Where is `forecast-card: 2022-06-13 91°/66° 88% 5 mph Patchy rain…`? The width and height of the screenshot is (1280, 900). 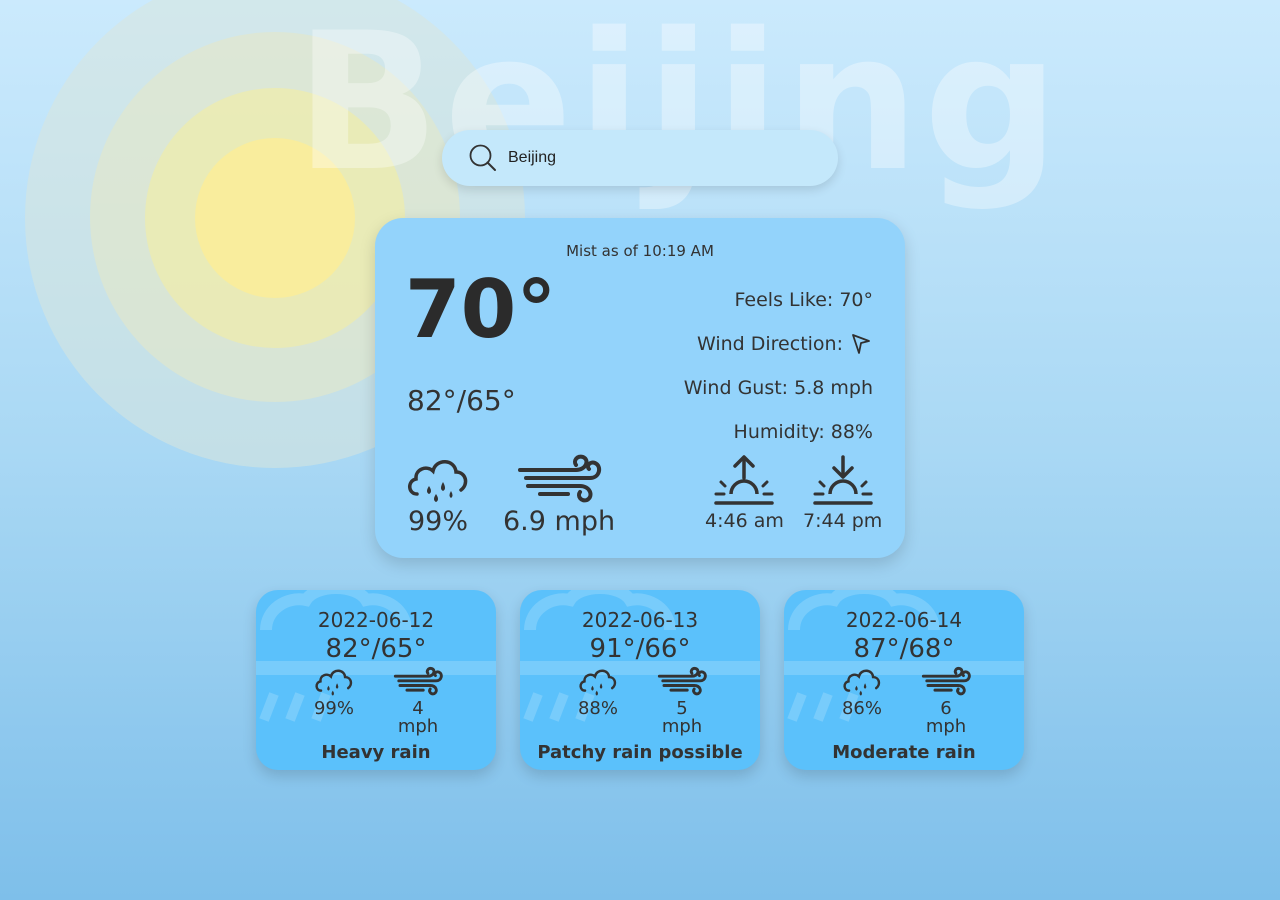 forecast-card: 2022-06-13 91°/66° 88% 5 mph Patchy rain… is located at coordinates (640, 680).